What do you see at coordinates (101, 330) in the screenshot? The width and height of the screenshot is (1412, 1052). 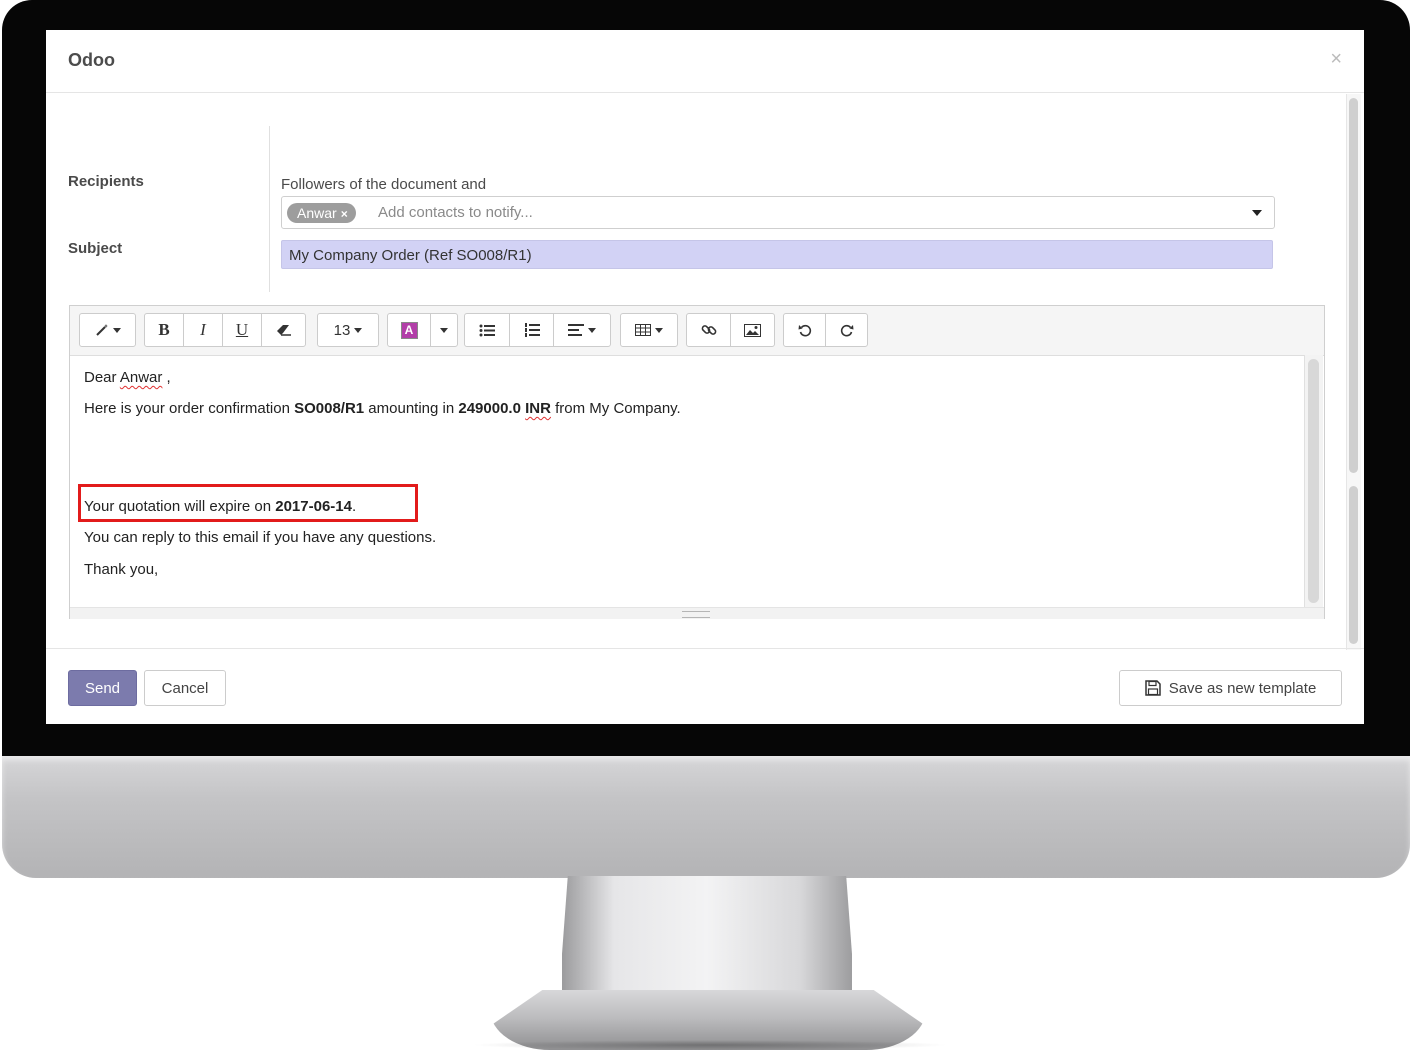 I see `magic-wand-icon` at bounding box center [101, 330].